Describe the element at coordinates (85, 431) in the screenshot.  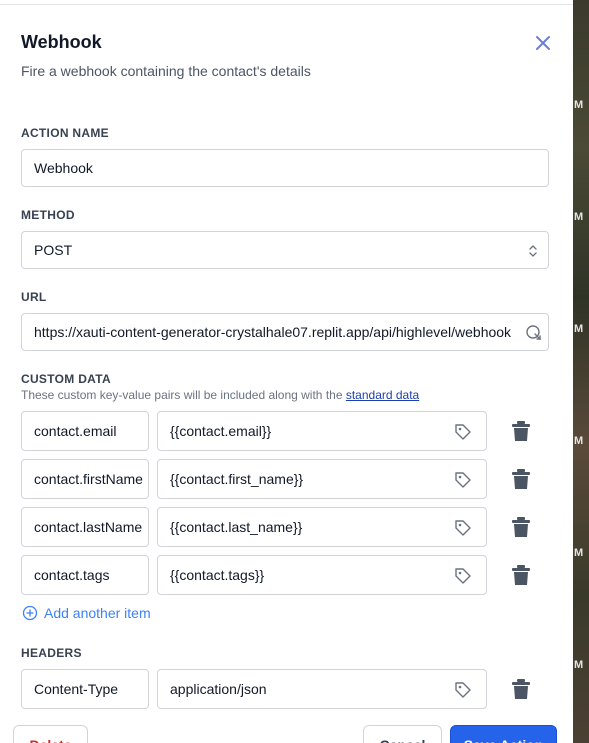
I see `custom-data-key-input: contact.email` at that location.